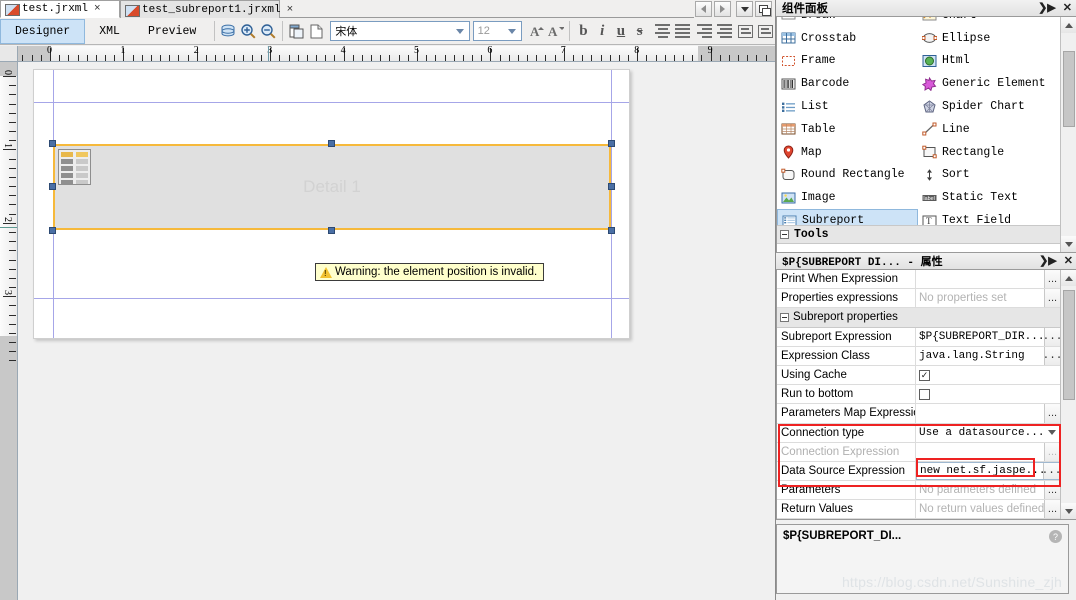  Describe the element at coordinates (918, 234) in the screenshot. I see `palette-section-tools: Tools` at that location.